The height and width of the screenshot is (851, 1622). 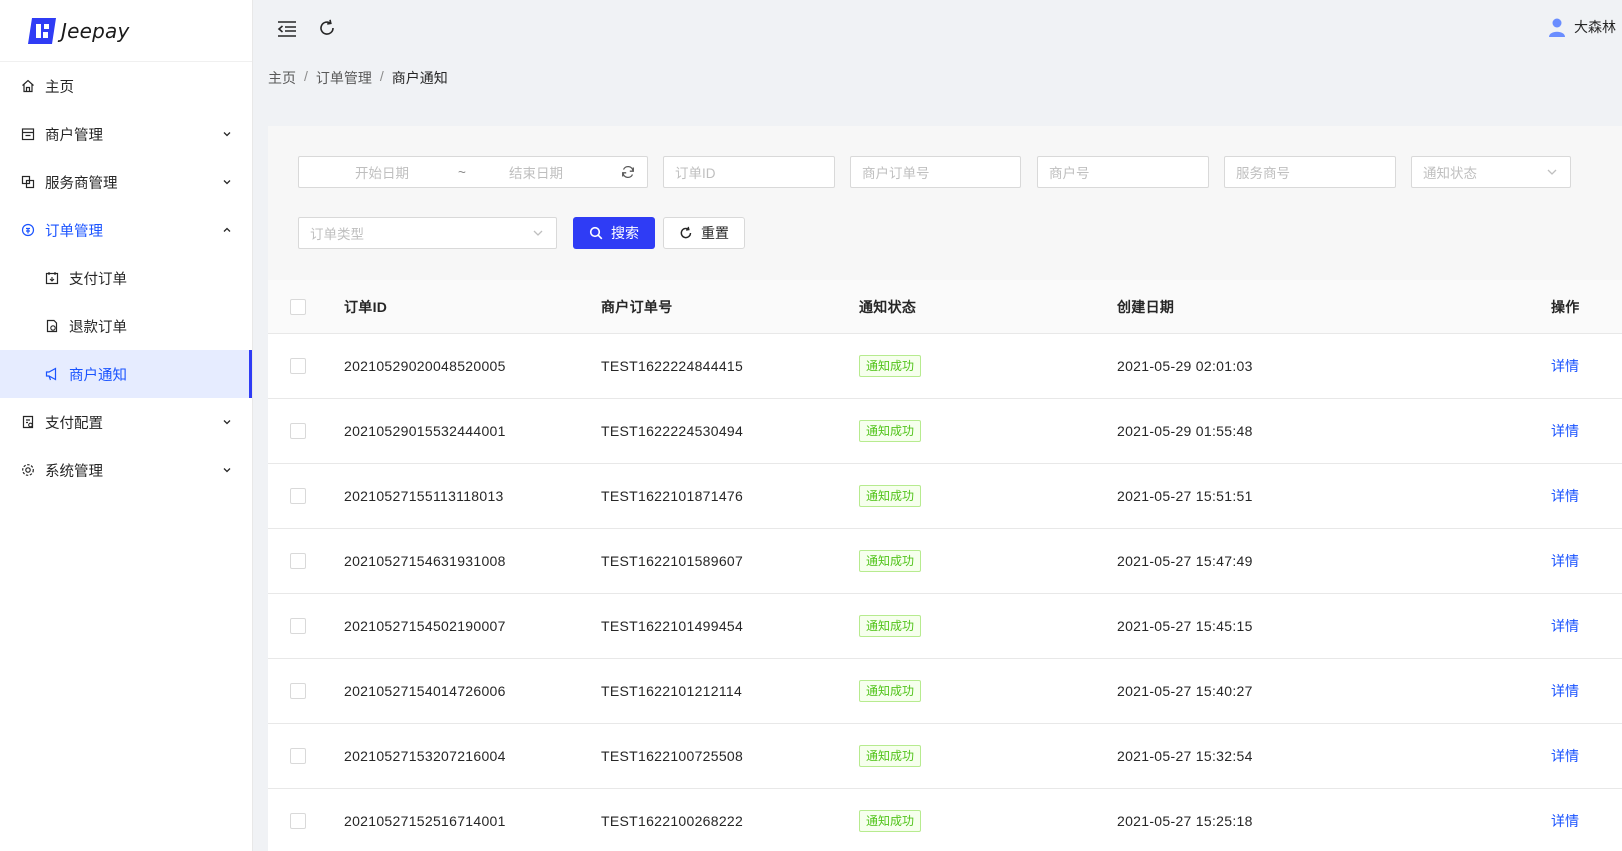 What do you see at coordinates (1185, 691) in the screenshot?
I see `created-date-cell: 2021-05-27 15:40:27` at bounding box center [1185, 691].